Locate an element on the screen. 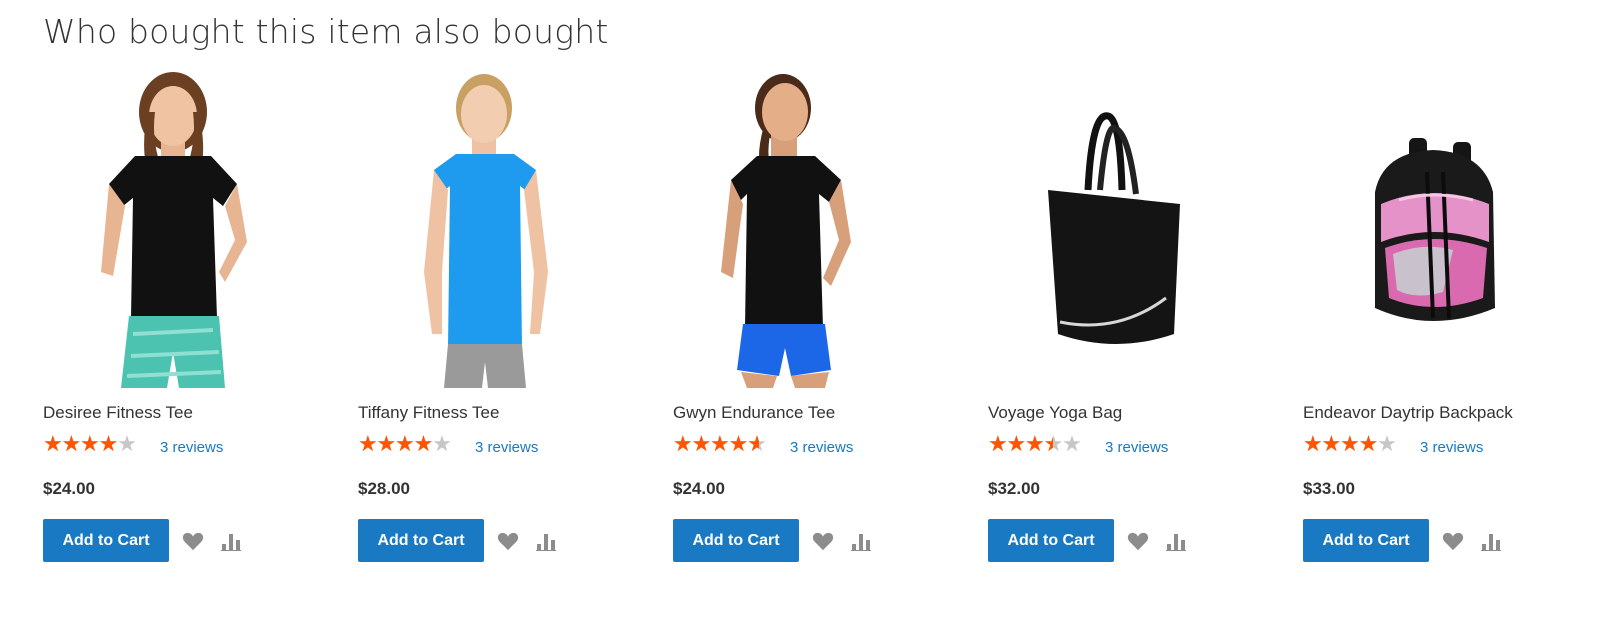  product-name-link: Endeavor Daytrip Backpack is located at coordinates (1408, 413).